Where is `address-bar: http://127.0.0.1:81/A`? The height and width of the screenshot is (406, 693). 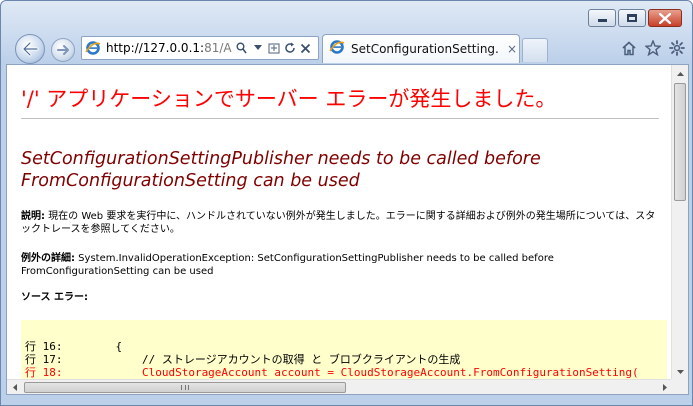
address-bar: http://127.0.0.1:81/A is located at coordinates (200, 48).